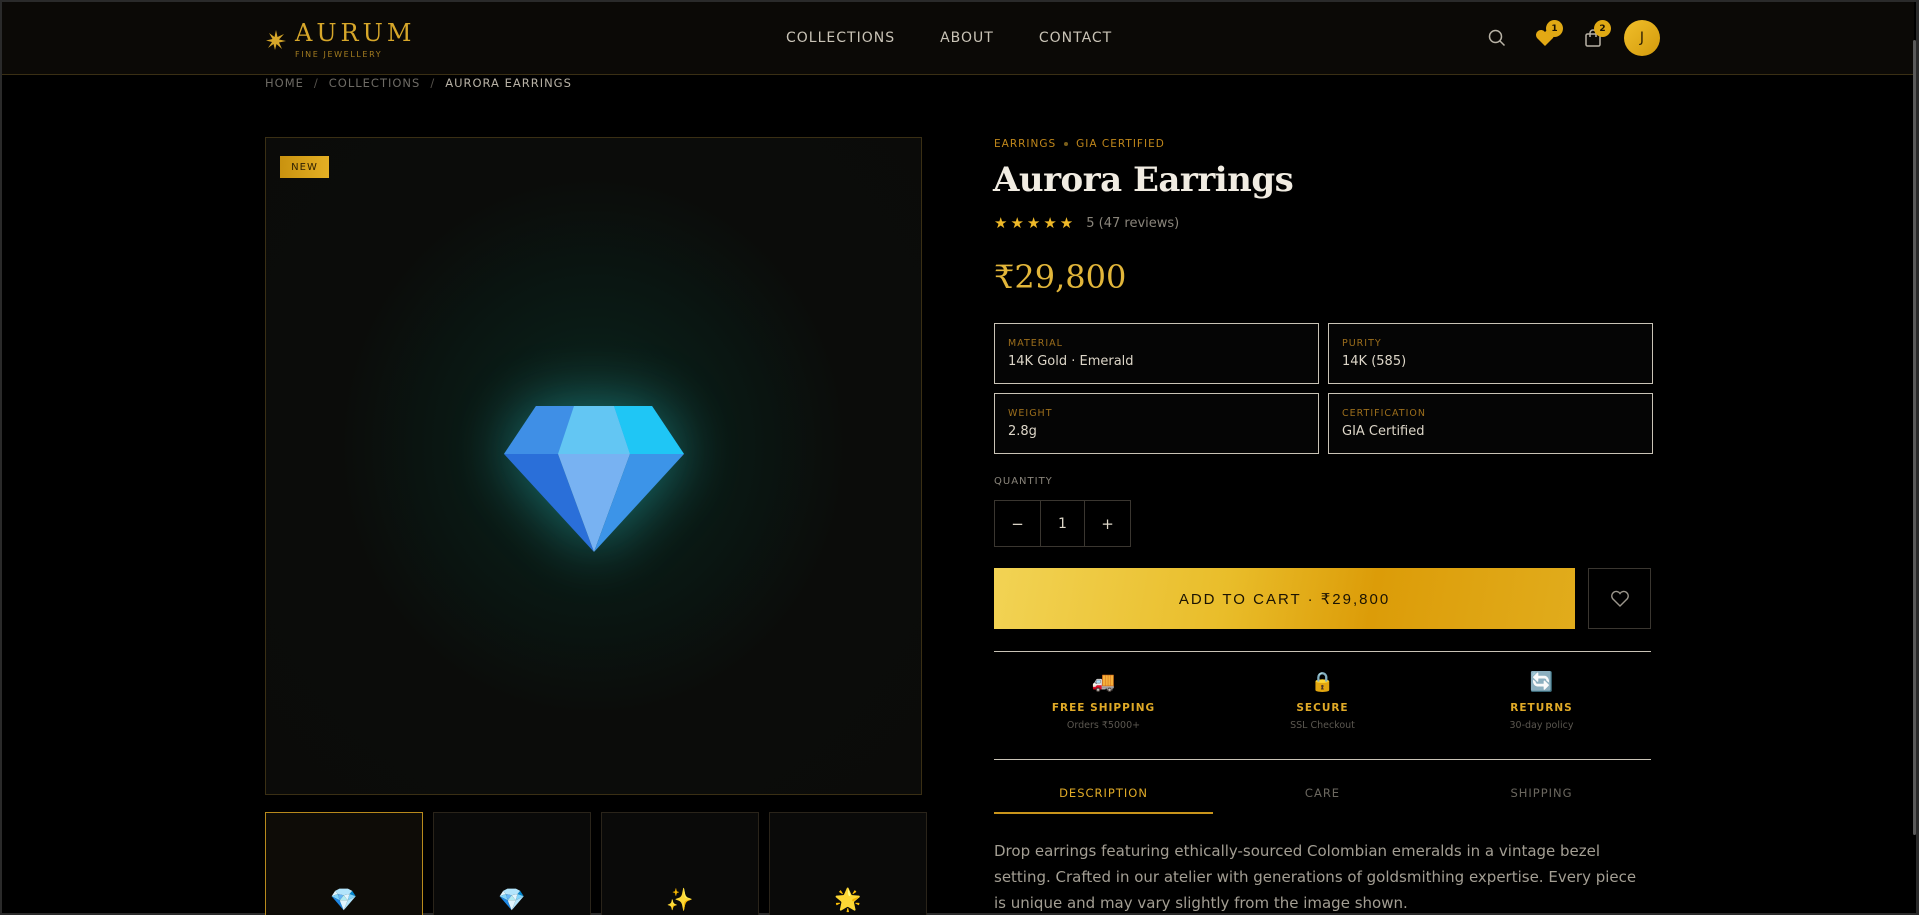 This screenshot has width=1919, height=915. What do you see at coordinates (1120, 144) in the screenshot?
I see `certification-label: GIA CERTIFIED` at bounding box center [1120, 144].